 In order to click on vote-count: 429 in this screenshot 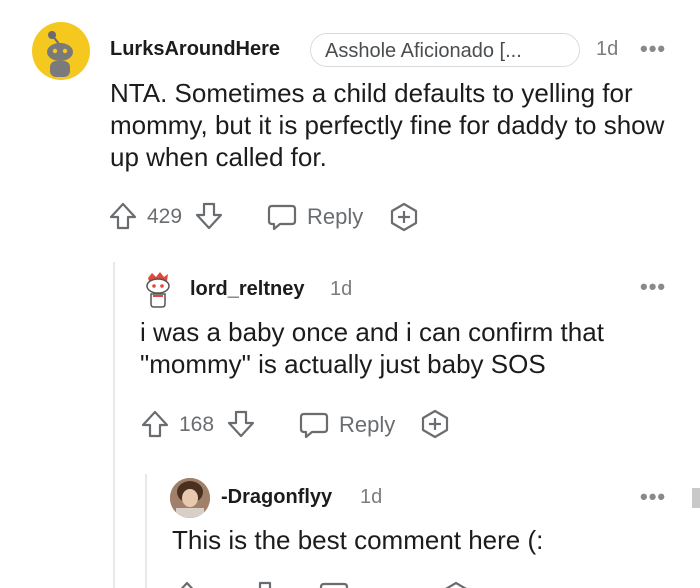, I will do `click(165, 216)`.